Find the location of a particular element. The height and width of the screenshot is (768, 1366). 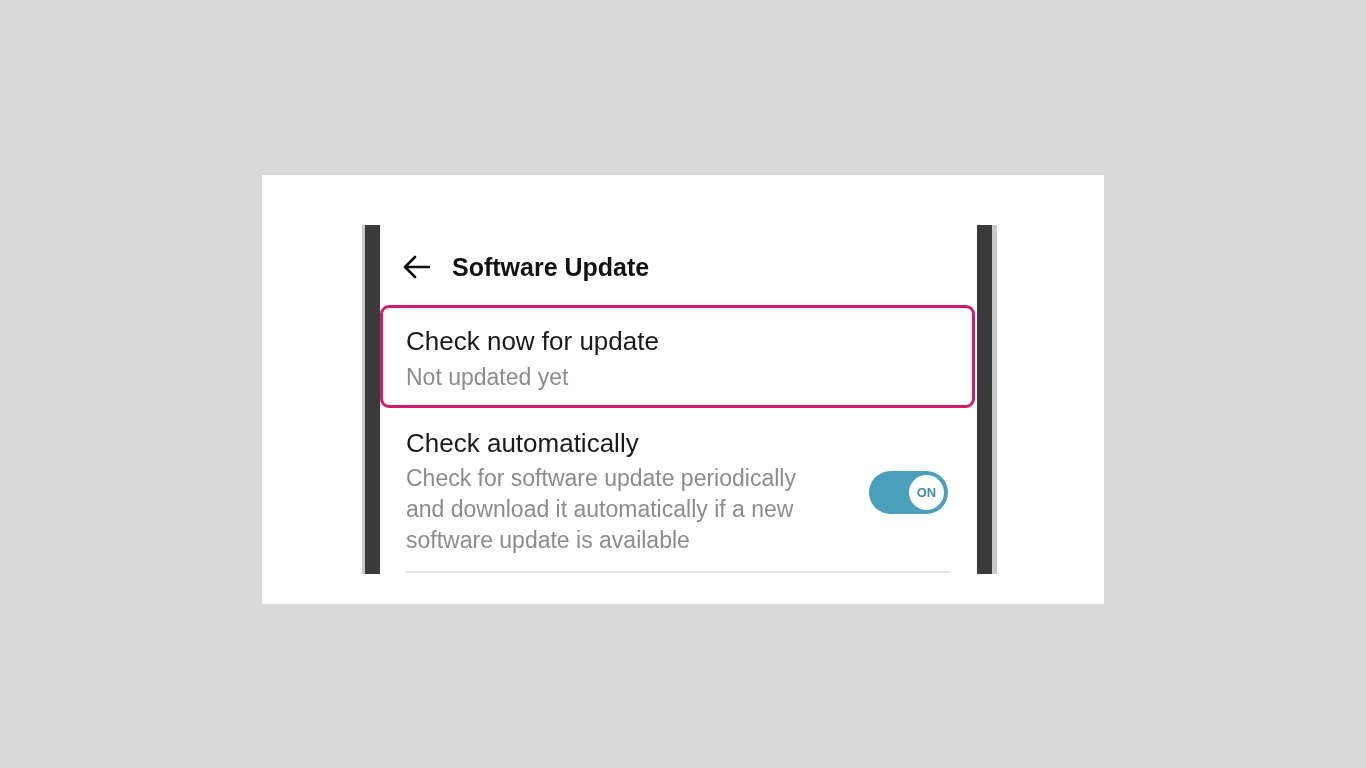

setting-title: Check now for update is located at coordinates (532, 341).